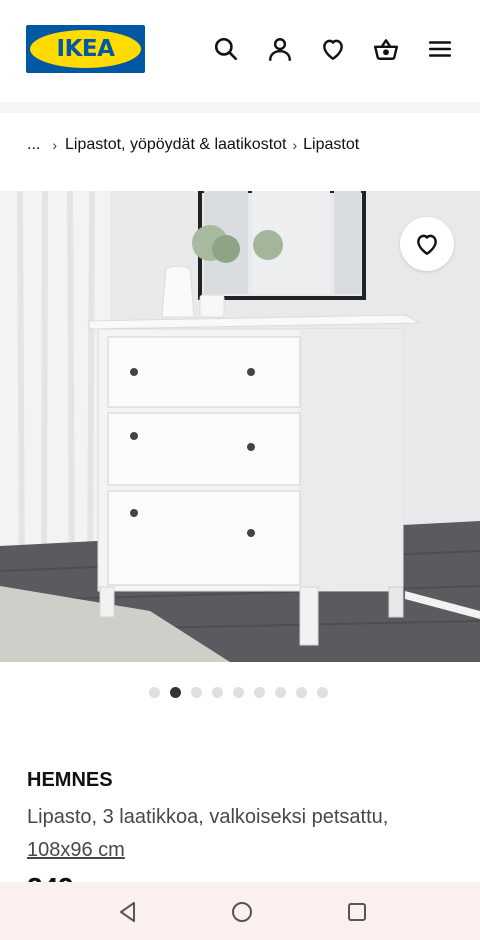 Image resolution: width=480 pixels, height=940 pixels. Describe the element at coordinates (240, 107) in the screenshot. I see `header-divider` at that location.